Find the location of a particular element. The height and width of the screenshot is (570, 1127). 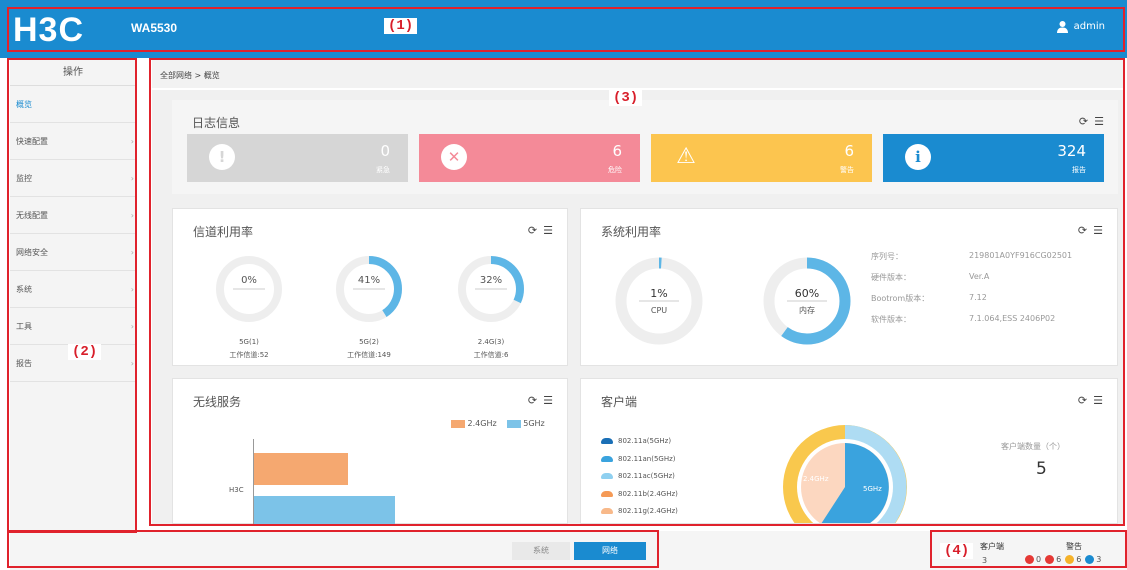

username: admin is located at coordinates (1089, 26).